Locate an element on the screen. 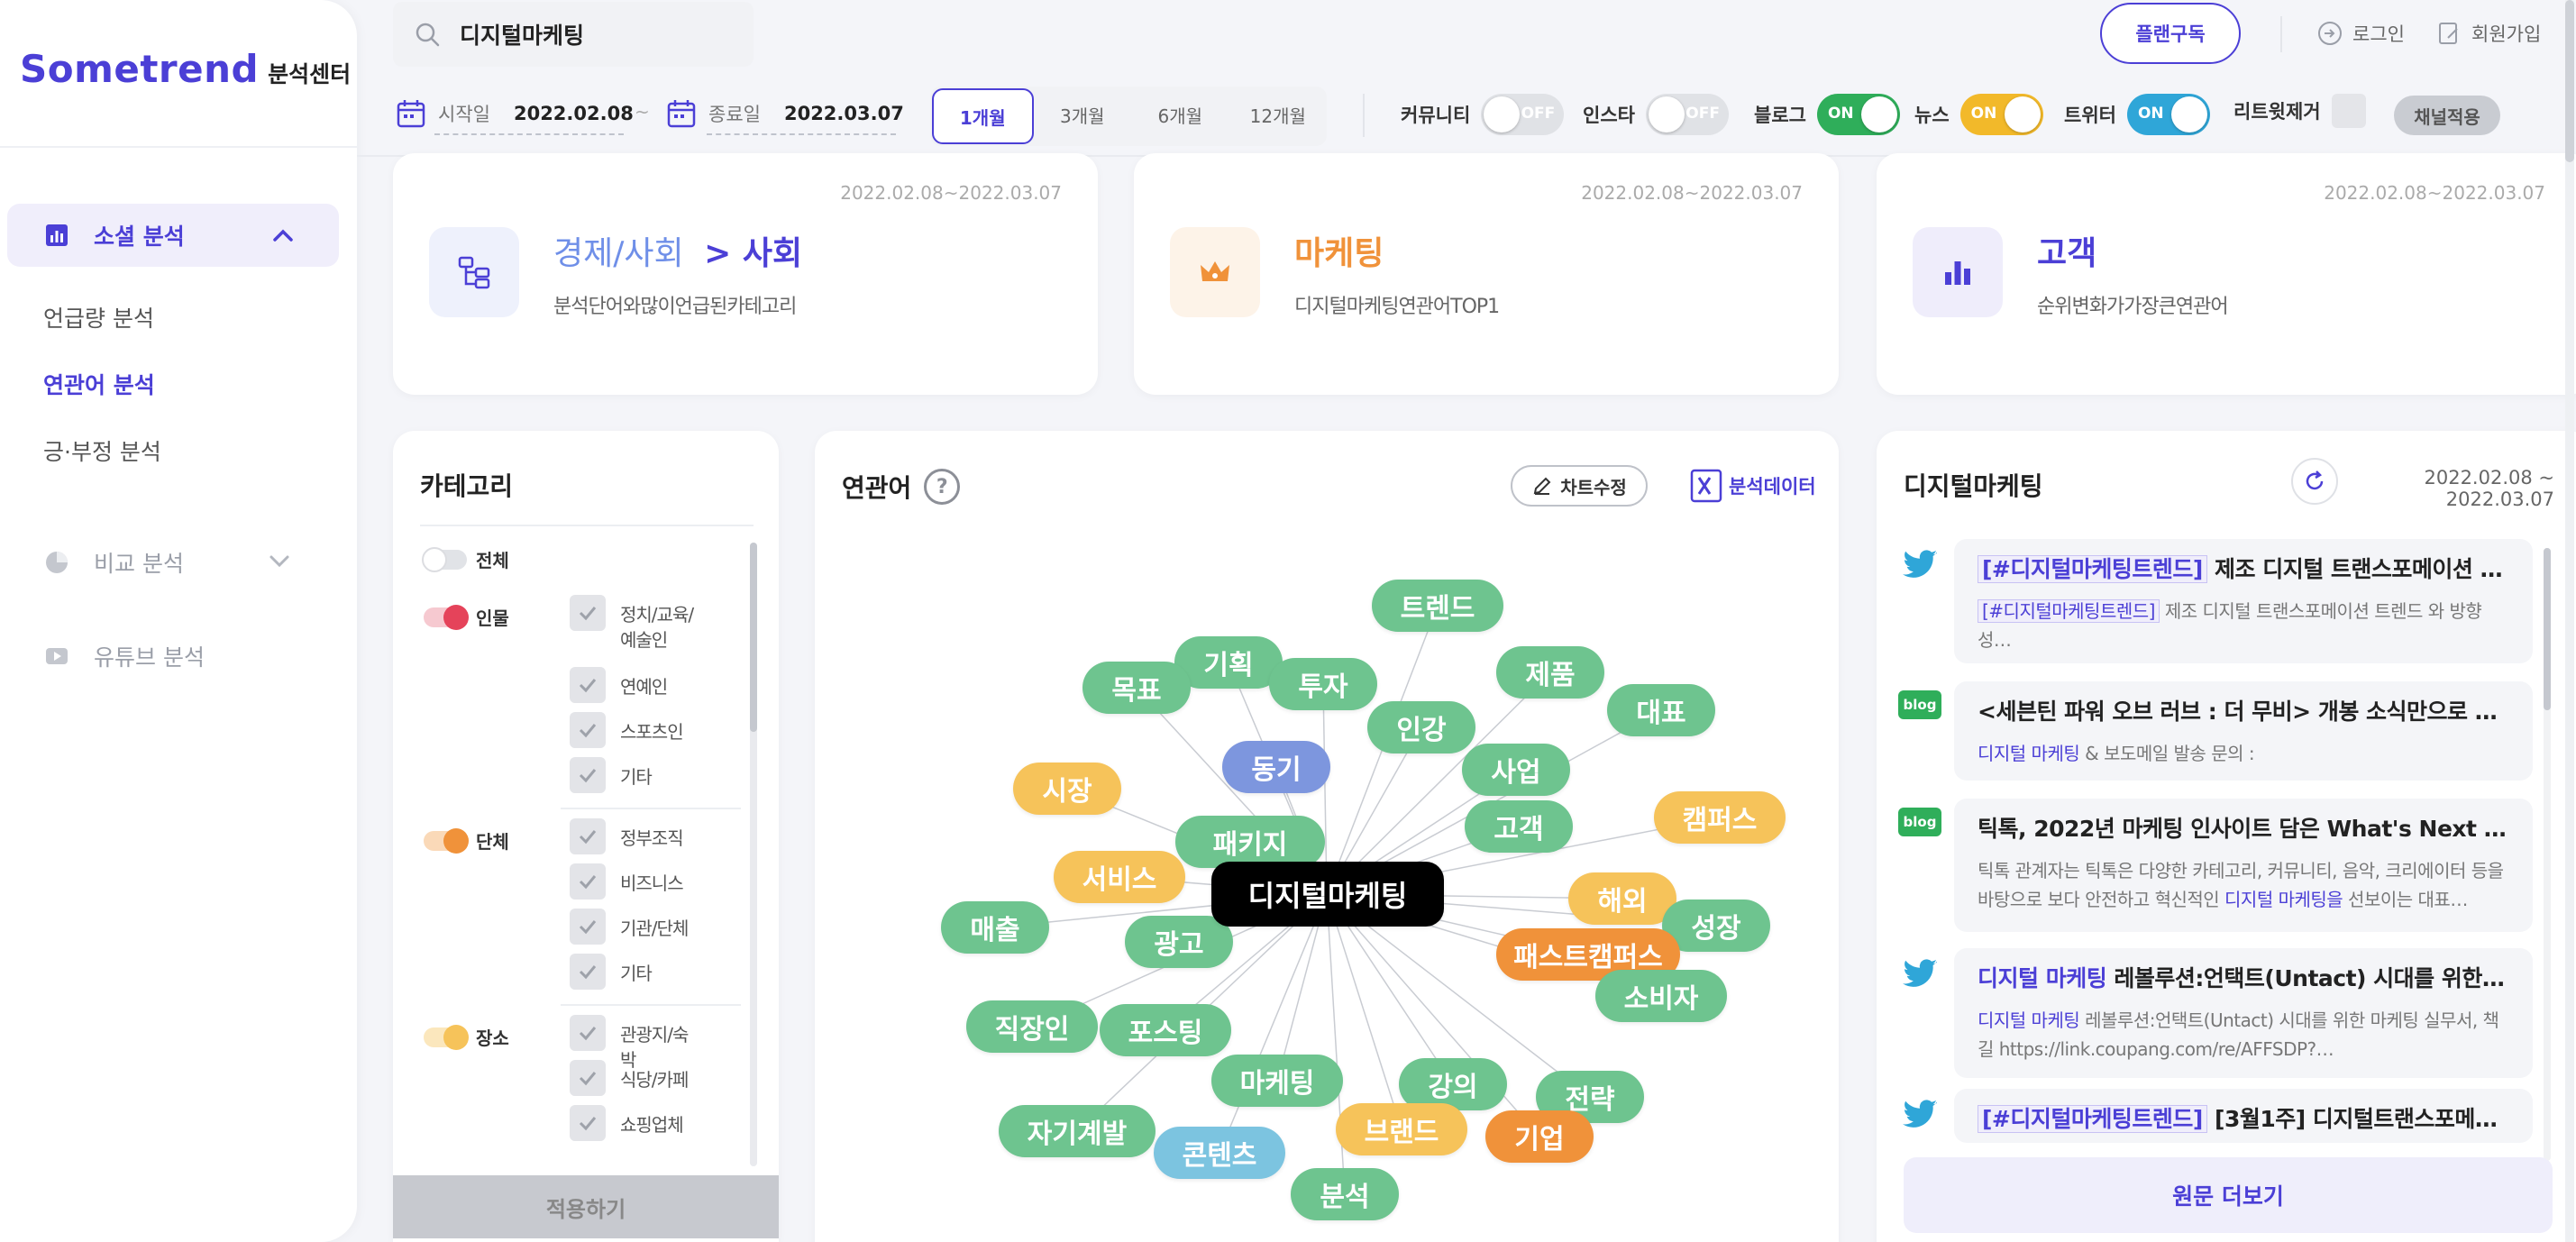  word-bubble: 기업 is located at coordinates (1539, 1137).